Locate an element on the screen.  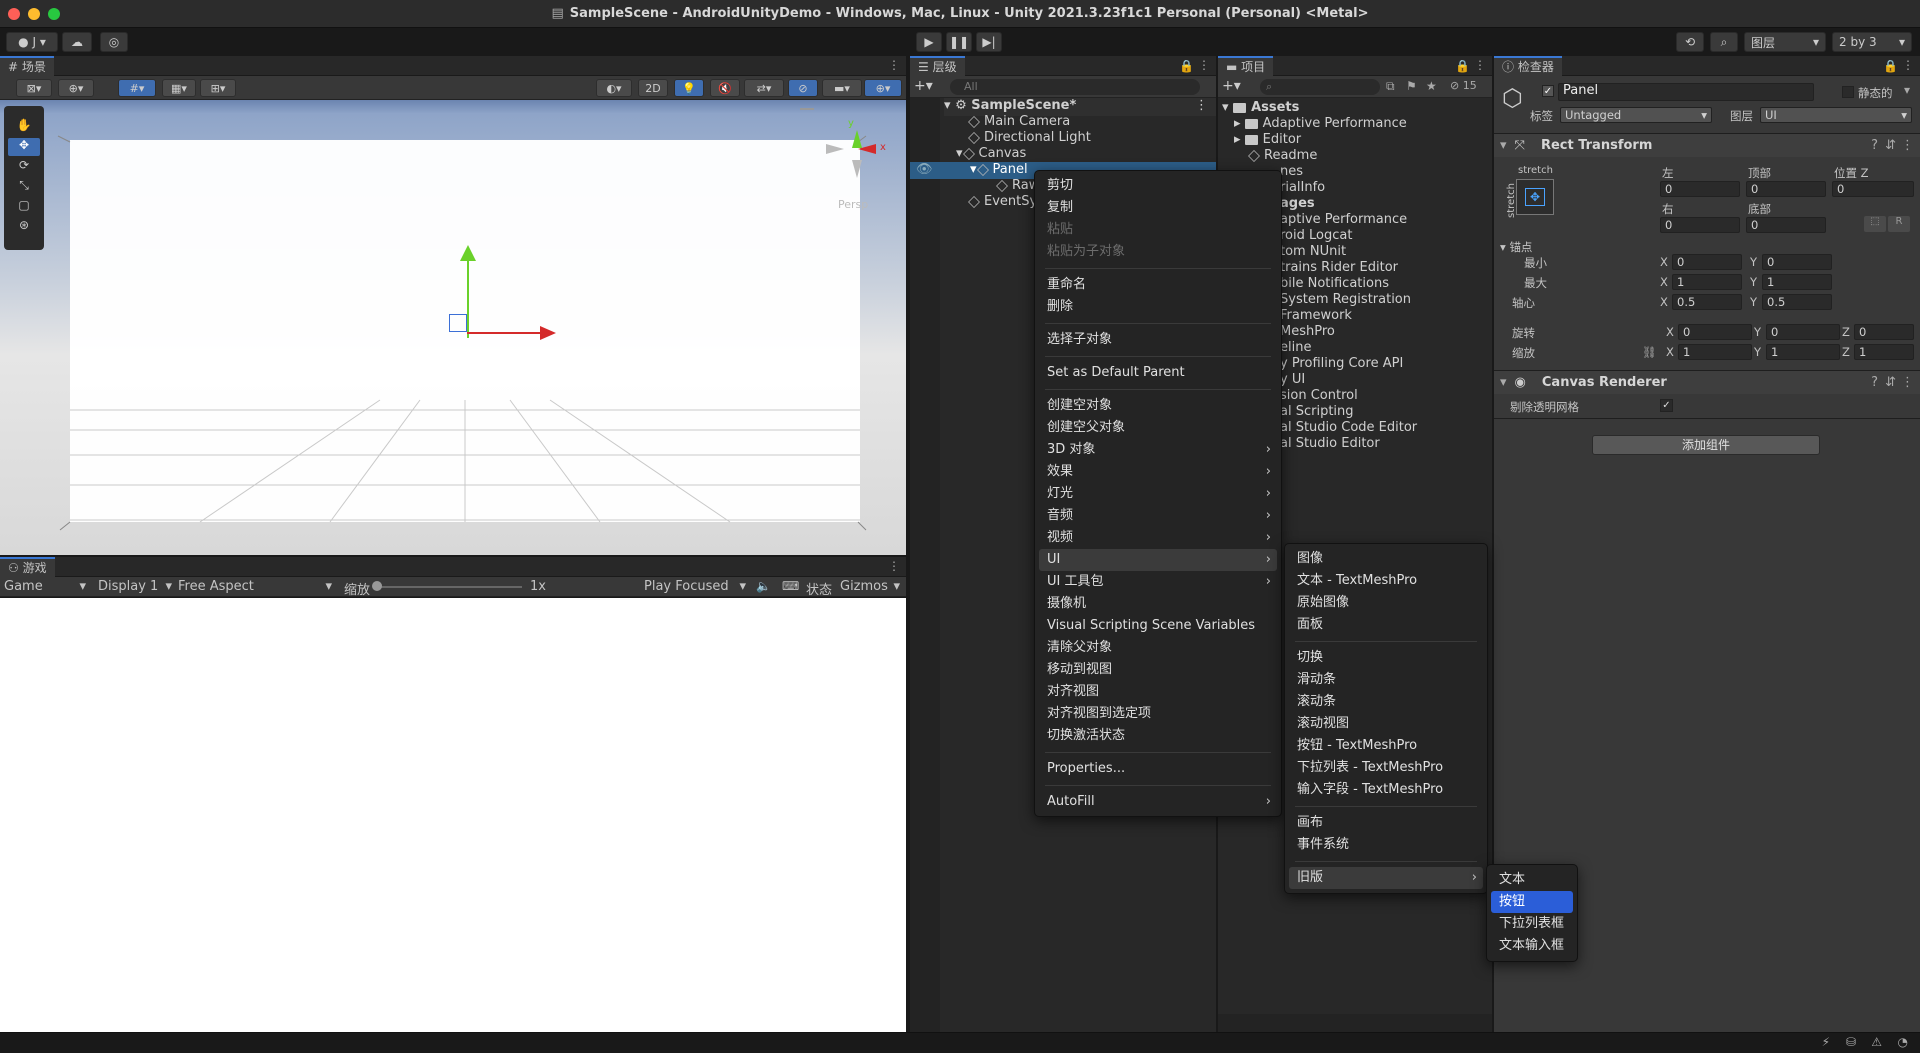
grid-snap-dropdown: ▦▾ is located at coordinates (179, 88).